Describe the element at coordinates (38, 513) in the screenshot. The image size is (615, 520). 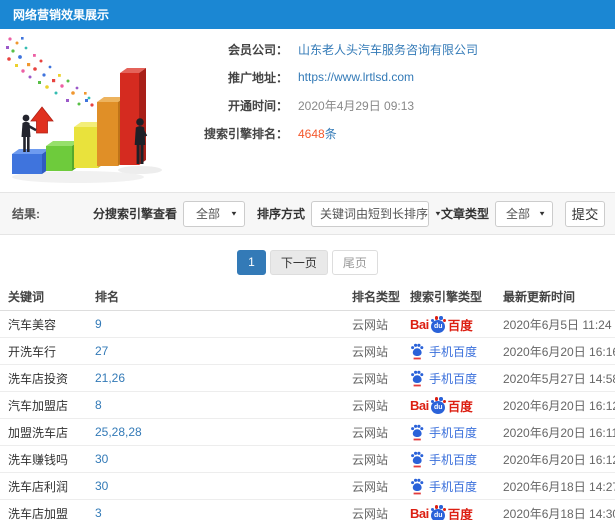
I see `cell-keyword: 洗车店加盟` at that location.